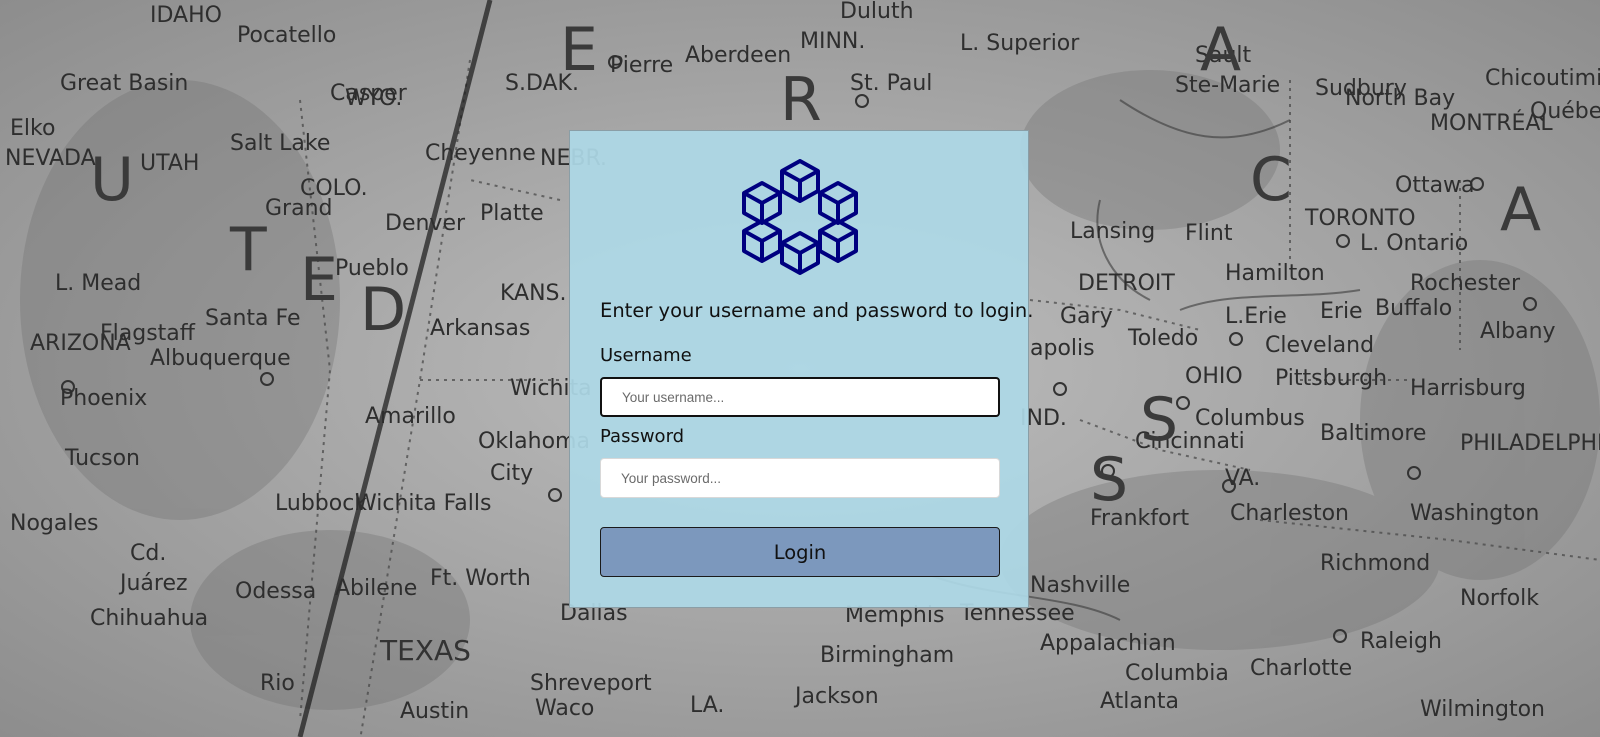  Describe the element at coordinates (1275, 273) in the screenshot. I see `svg-text: Hamilton` at that location.